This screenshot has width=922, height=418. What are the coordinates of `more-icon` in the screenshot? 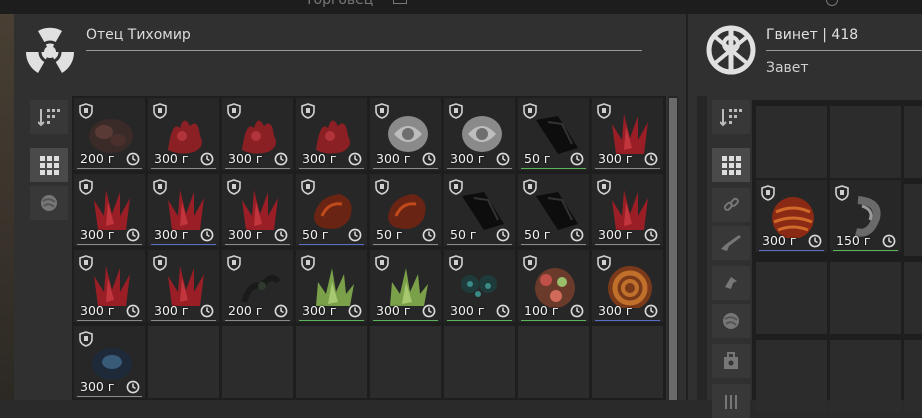 It's located at (731, 402).